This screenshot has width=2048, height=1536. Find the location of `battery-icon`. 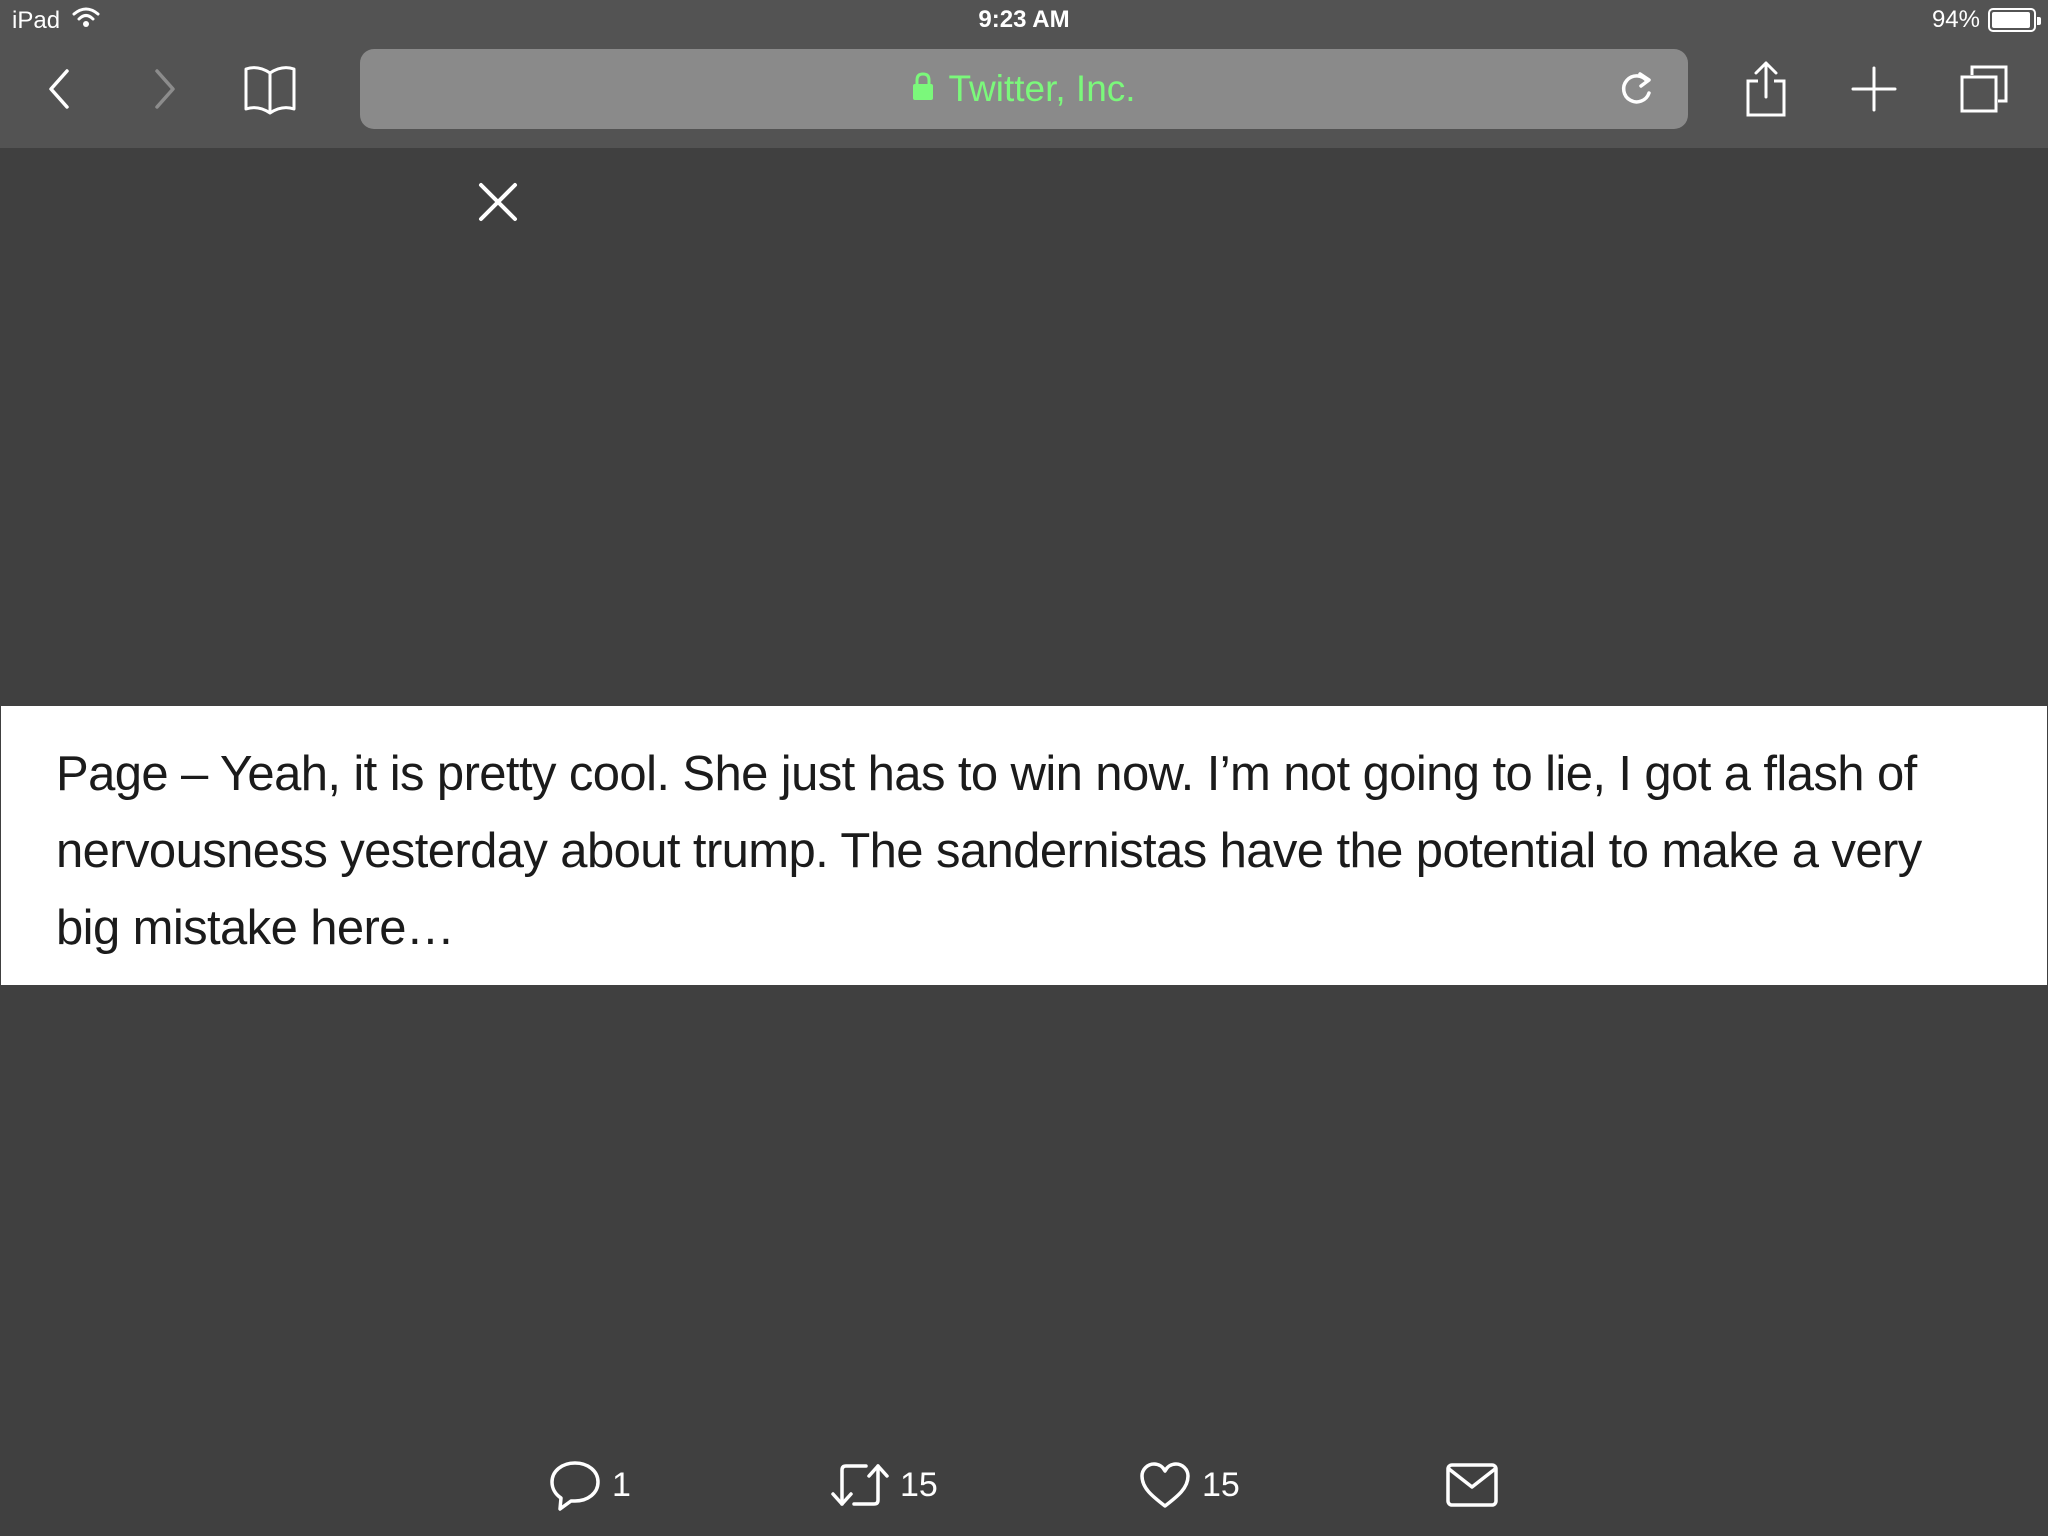

battery-icon is located at coordinates (2014, 20).